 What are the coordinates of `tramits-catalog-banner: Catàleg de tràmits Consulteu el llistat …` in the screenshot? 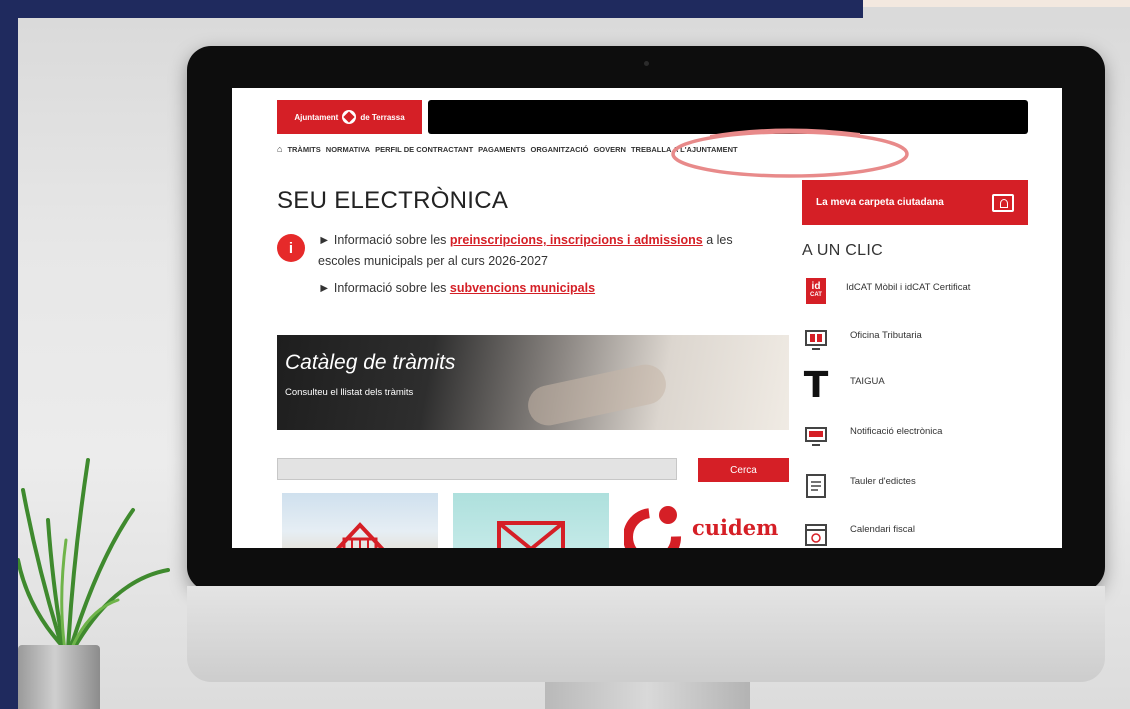 It's located at (533, 382).